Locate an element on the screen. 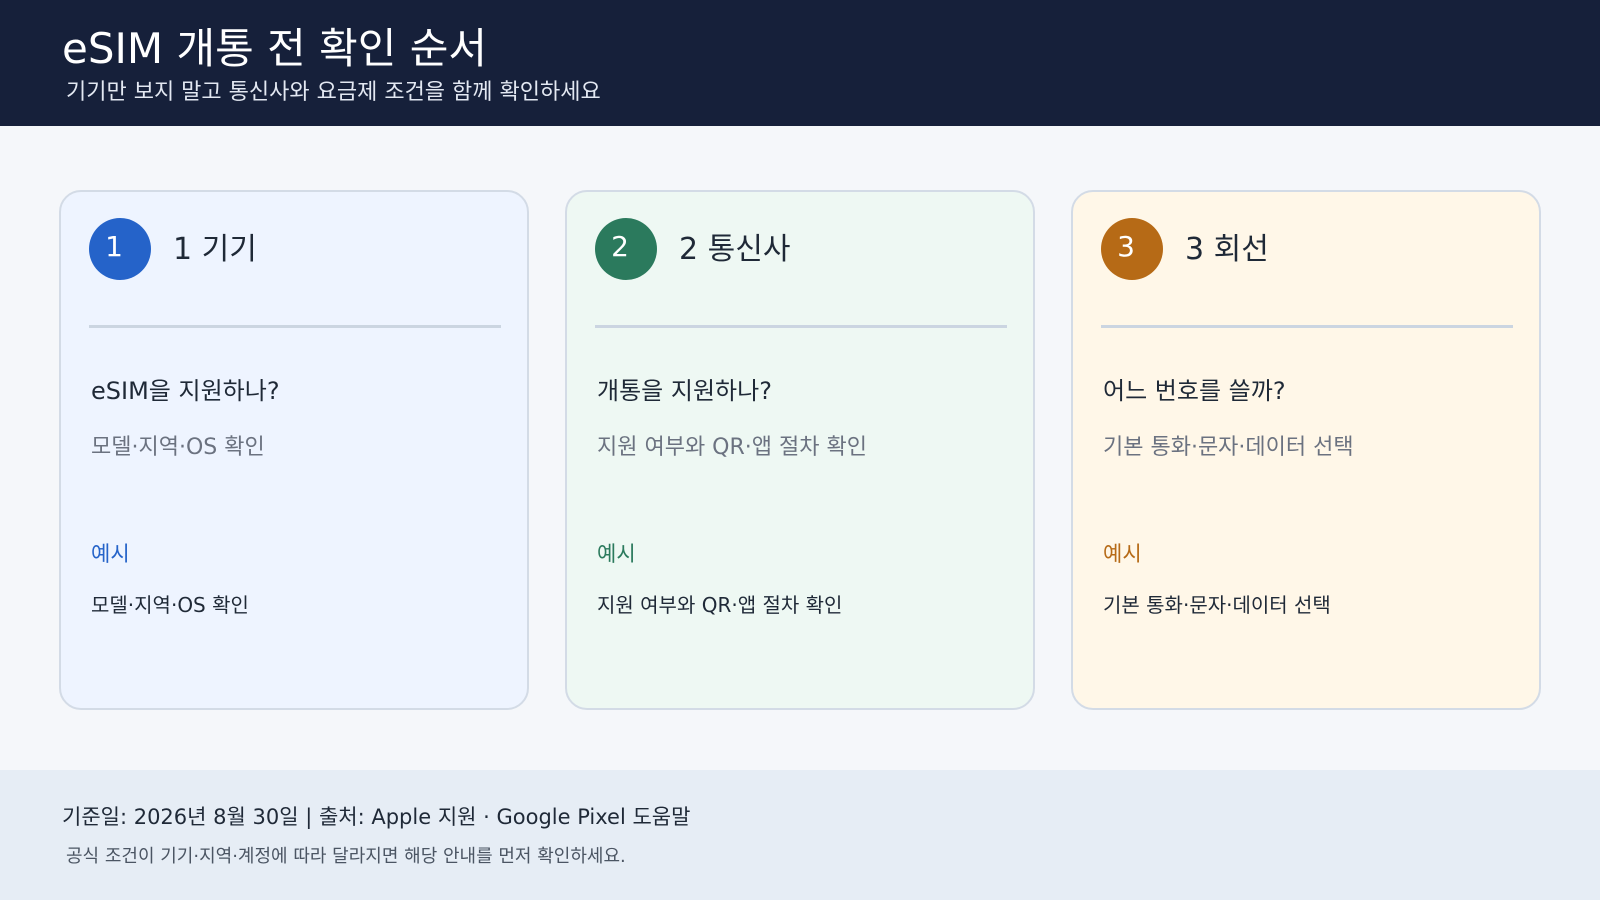 The height and width of the screenshot is (900, 1600). step-detail: 모델·지역·OS 확인 is located at coordinates (178, 447).